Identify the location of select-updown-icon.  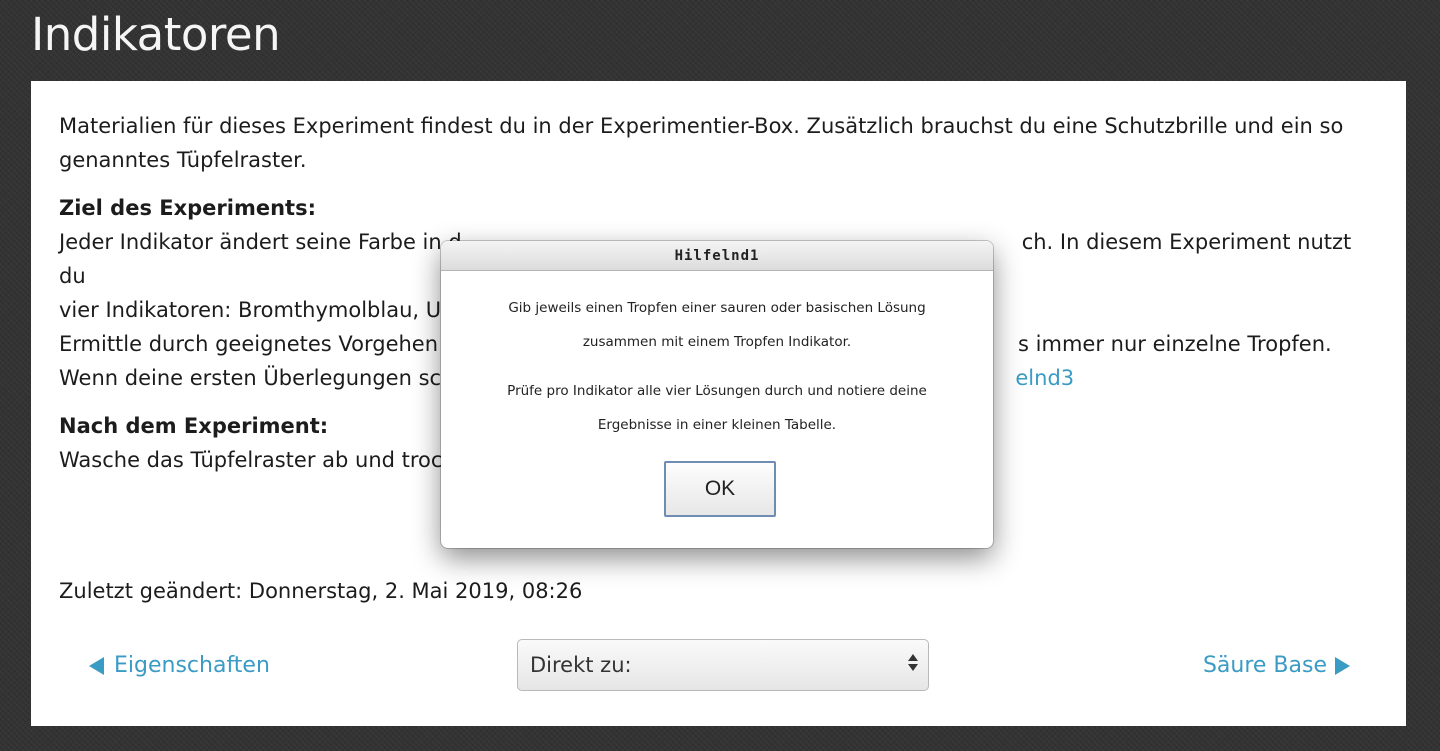
(913, 662).